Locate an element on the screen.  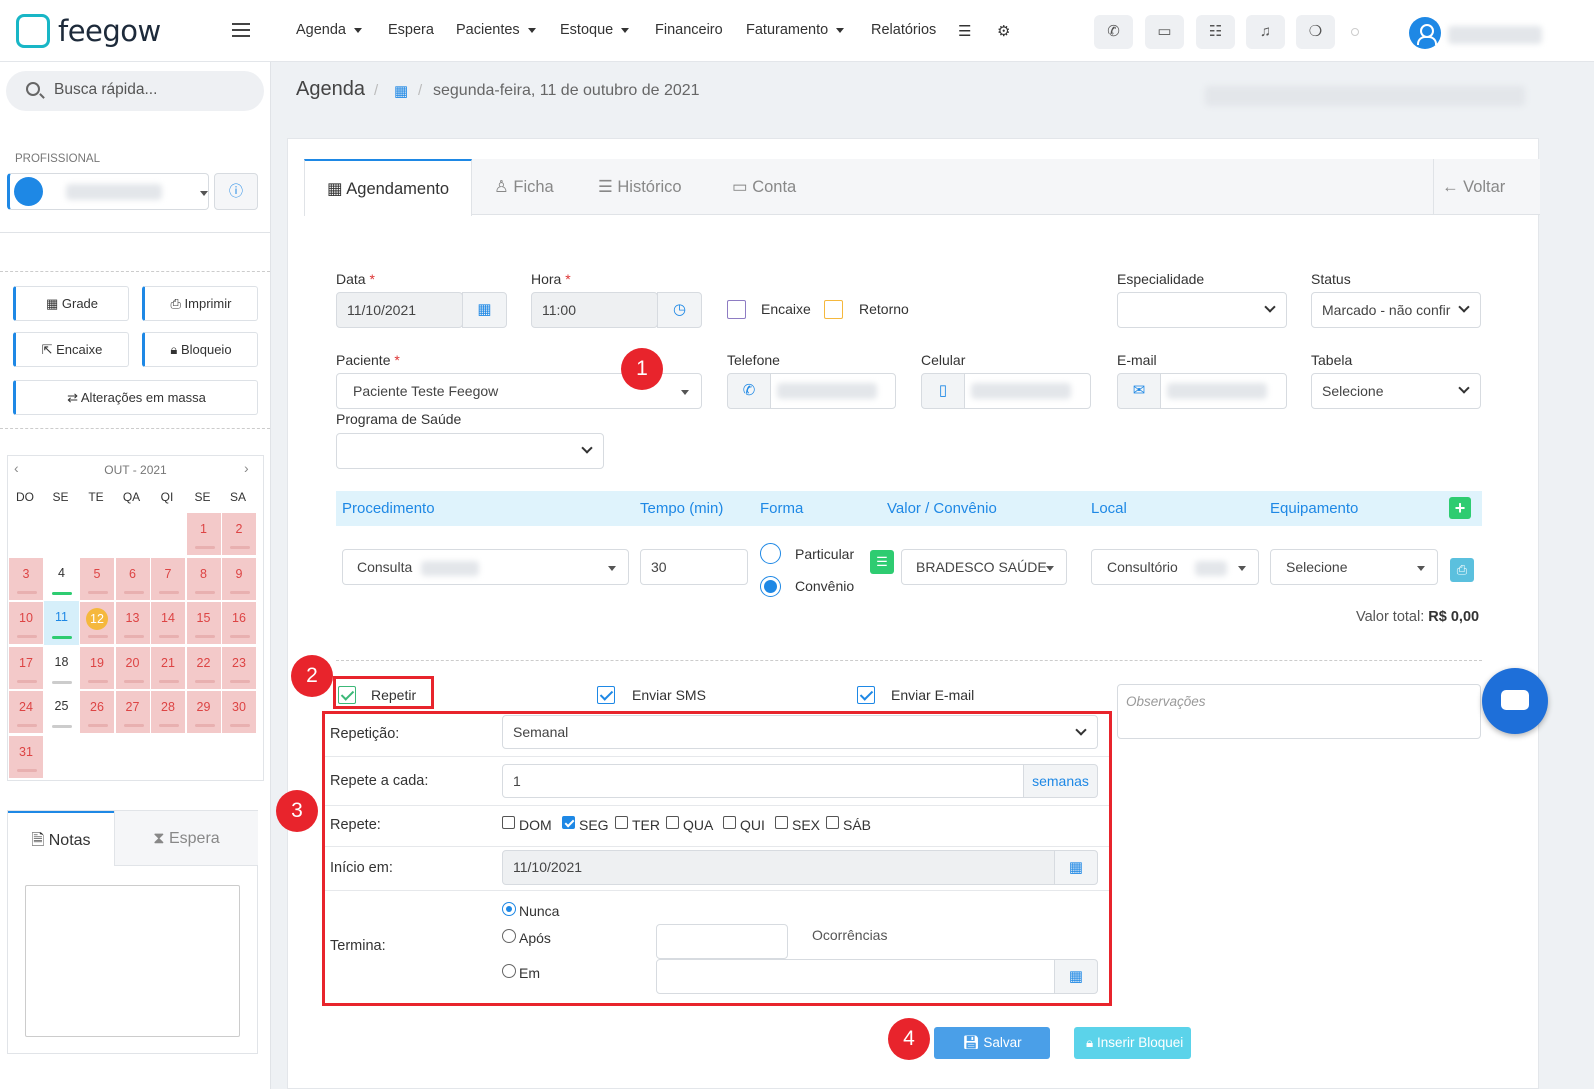
calendar-day: 20 is located at coordinates (132, 667).